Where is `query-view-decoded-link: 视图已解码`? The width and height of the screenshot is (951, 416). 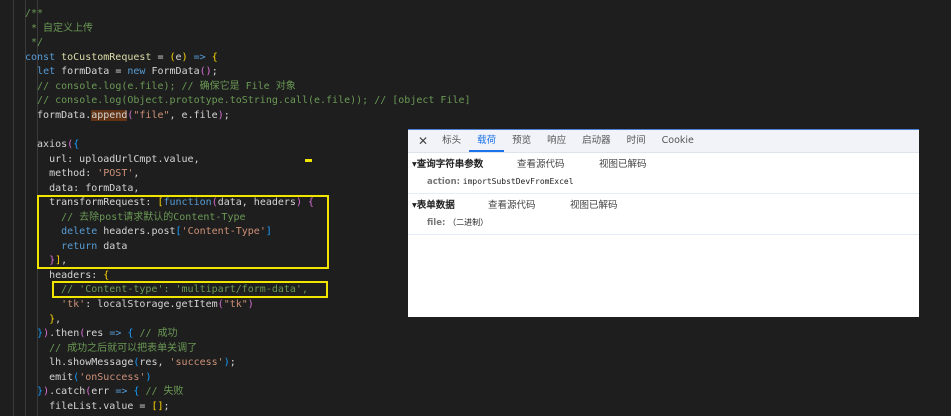
query-view-decoded-link: 视图已解码 is located at coordinates (623, 163).